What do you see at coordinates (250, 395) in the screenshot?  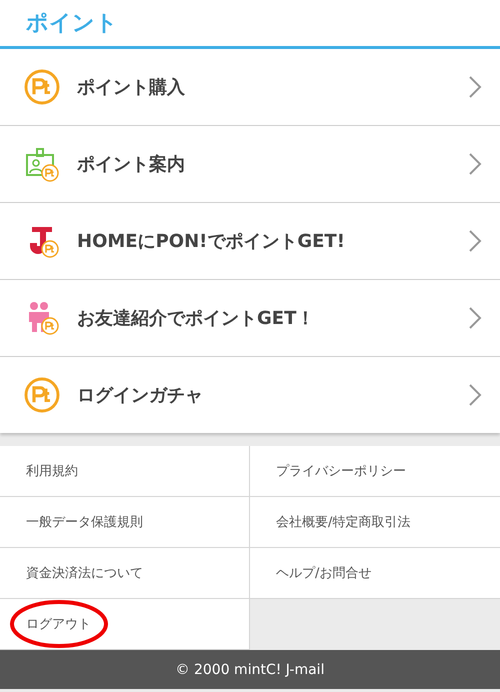 I see `menu-item: ログインガチャ` at bounding box center [250, 395].